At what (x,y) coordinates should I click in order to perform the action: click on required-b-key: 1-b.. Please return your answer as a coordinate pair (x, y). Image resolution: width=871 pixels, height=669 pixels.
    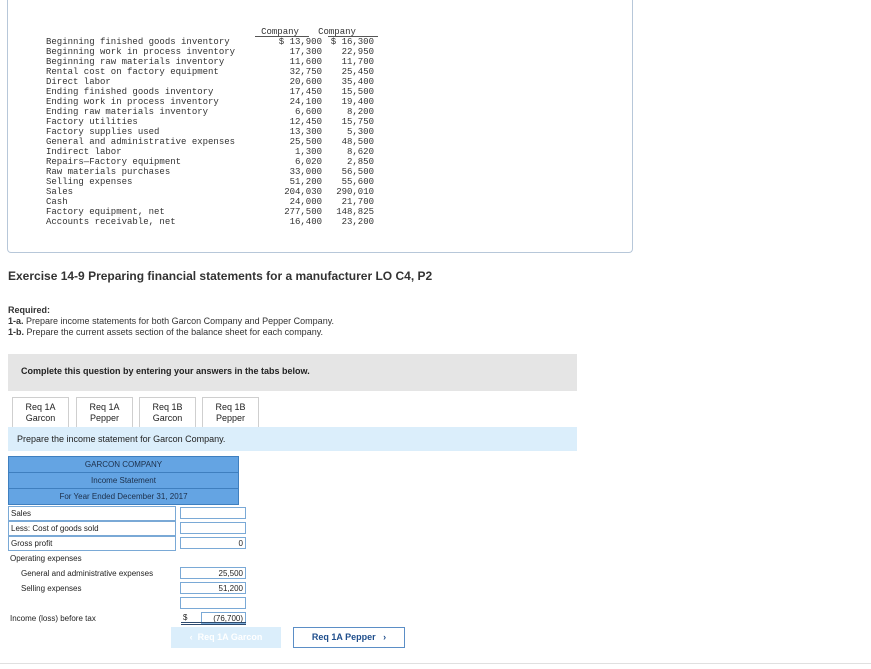
    Looking at the image, I should click on (16, 332).